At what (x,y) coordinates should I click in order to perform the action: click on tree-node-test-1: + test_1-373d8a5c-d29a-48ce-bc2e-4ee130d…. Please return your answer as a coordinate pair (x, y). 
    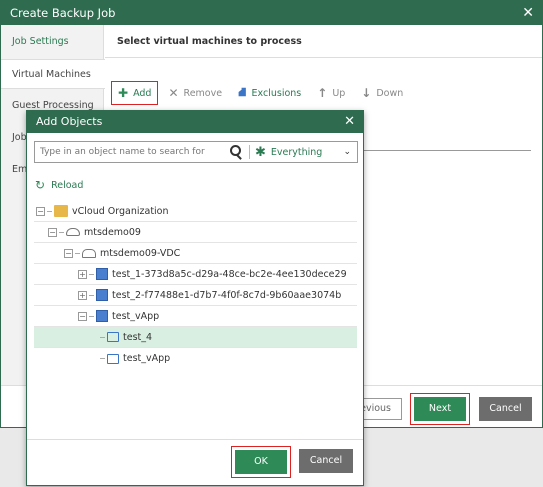
    Looking at the image, I should click on (195, 274).